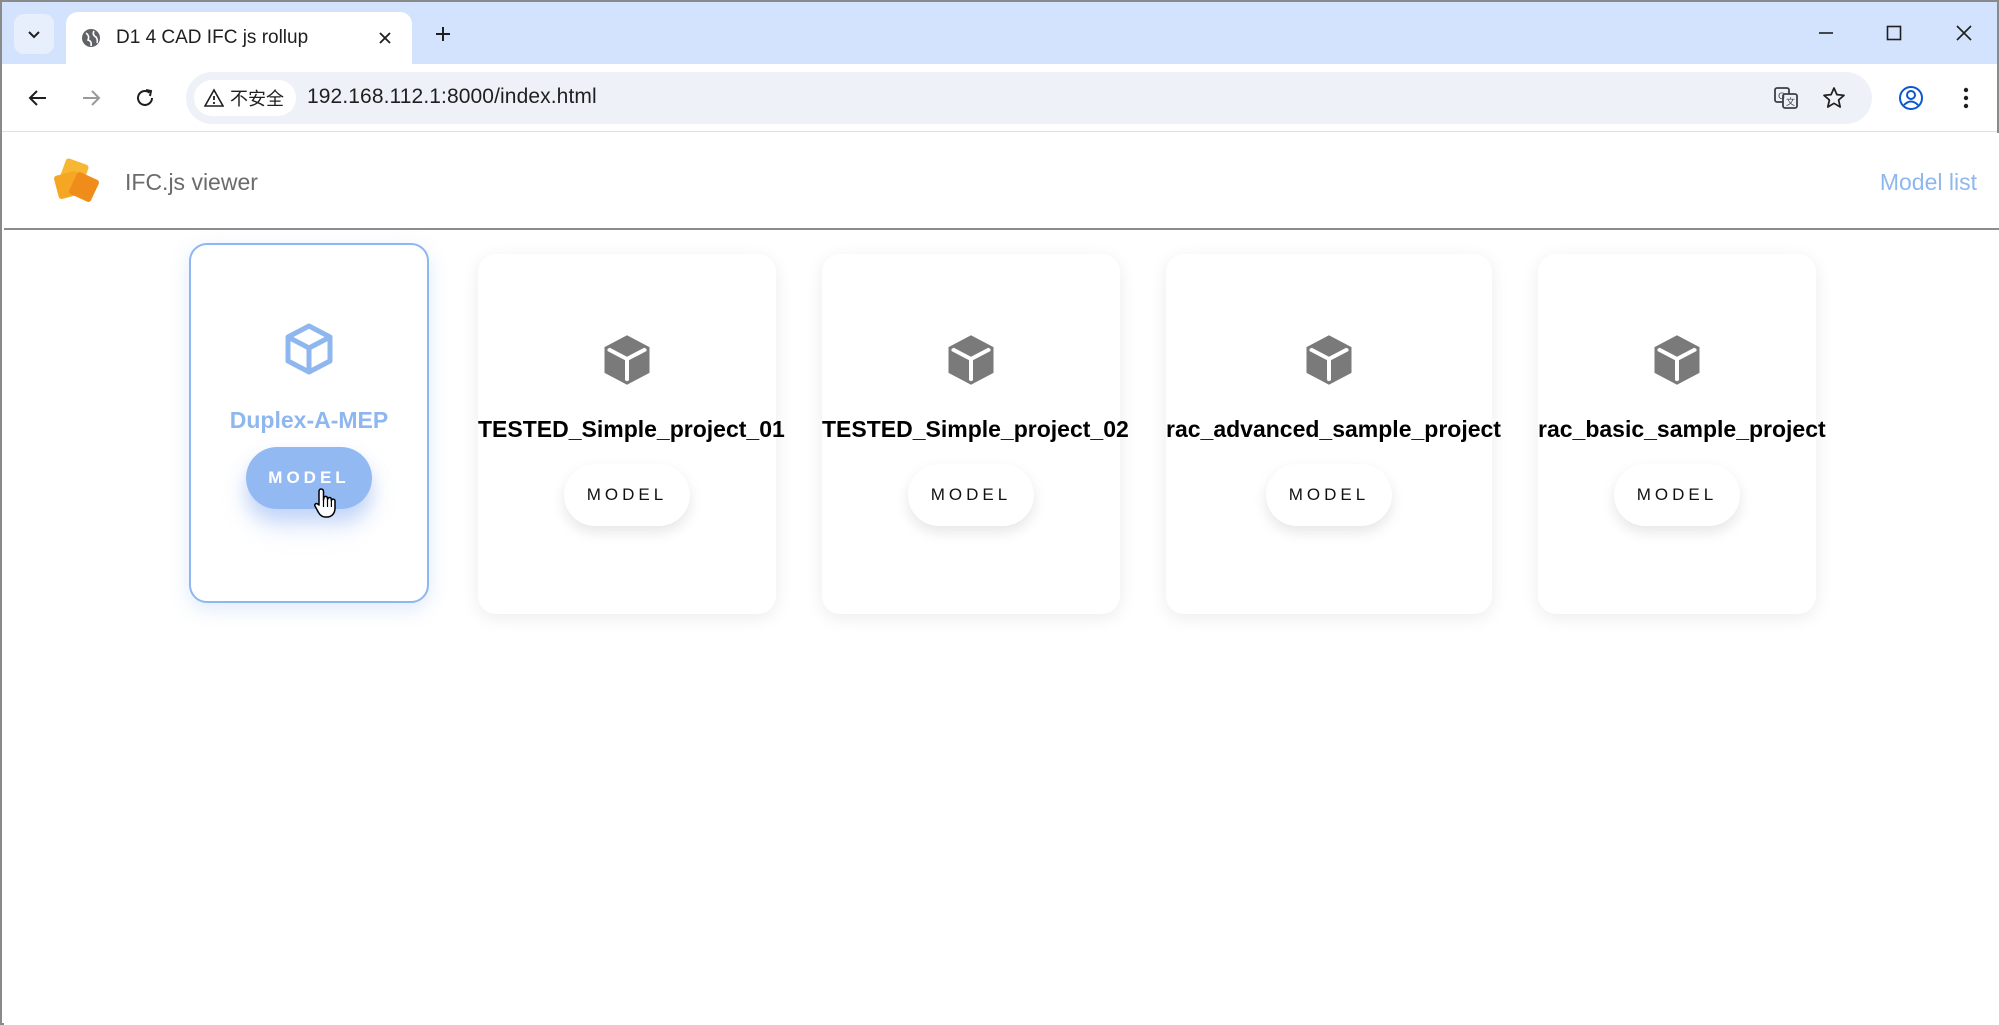 Image resolution: width=1999 pixels, height=1025 pixels. I want to click on new-tab-button, so click(443, 34).